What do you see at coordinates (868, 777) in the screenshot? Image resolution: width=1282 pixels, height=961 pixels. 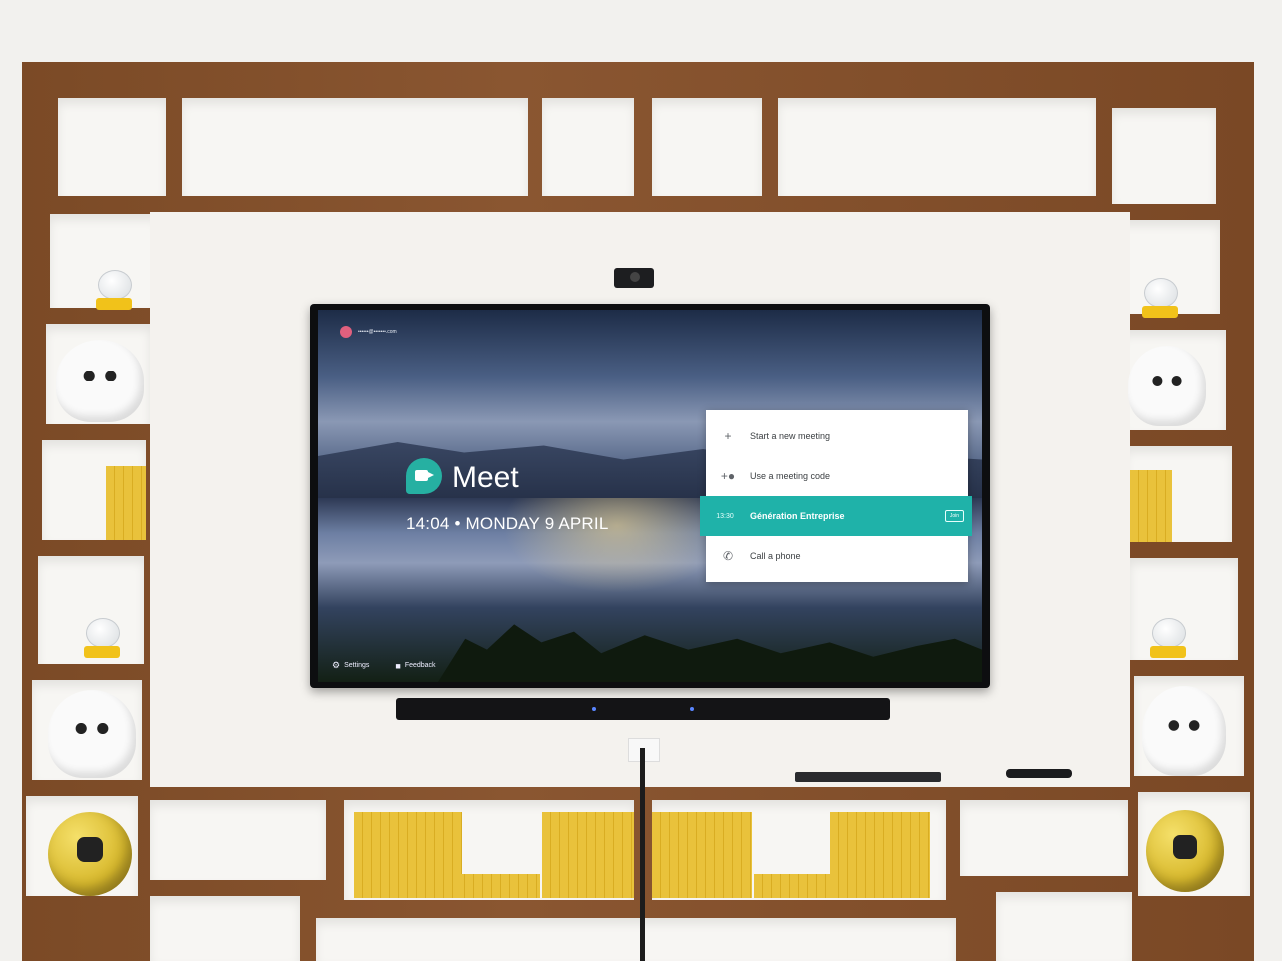 I see `keyboard` at bounding box center [868, 777].